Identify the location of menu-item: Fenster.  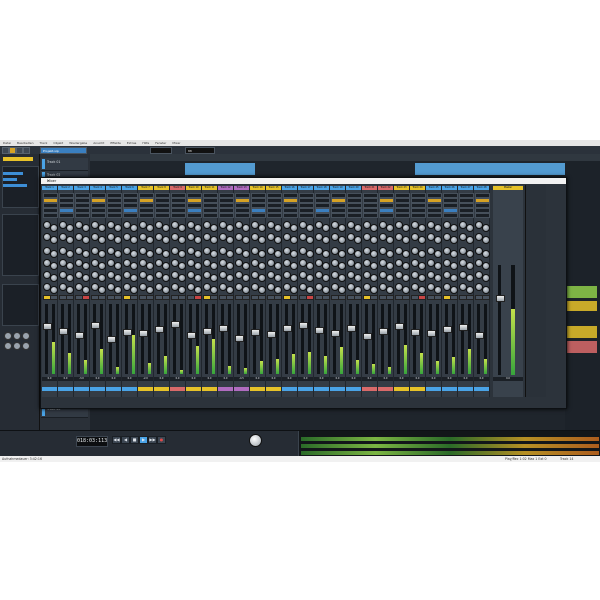
(160, 143).